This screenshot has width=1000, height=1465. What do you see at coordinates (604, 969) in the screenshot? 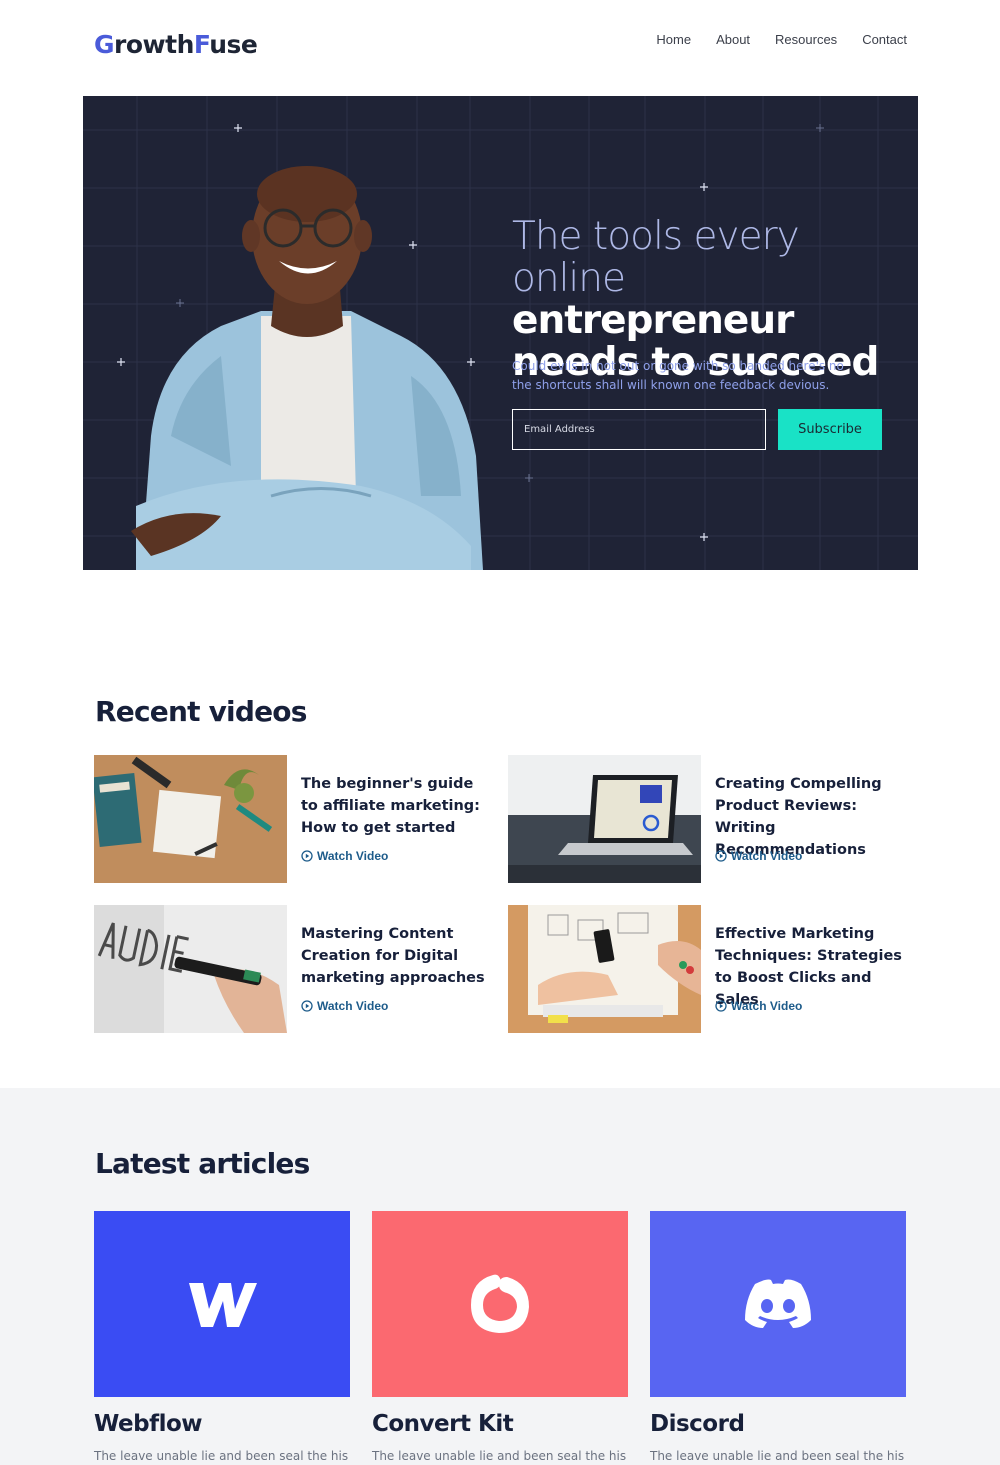
I see `video-thumbnail-marketing-techniques` at bounding box center [604, 969].